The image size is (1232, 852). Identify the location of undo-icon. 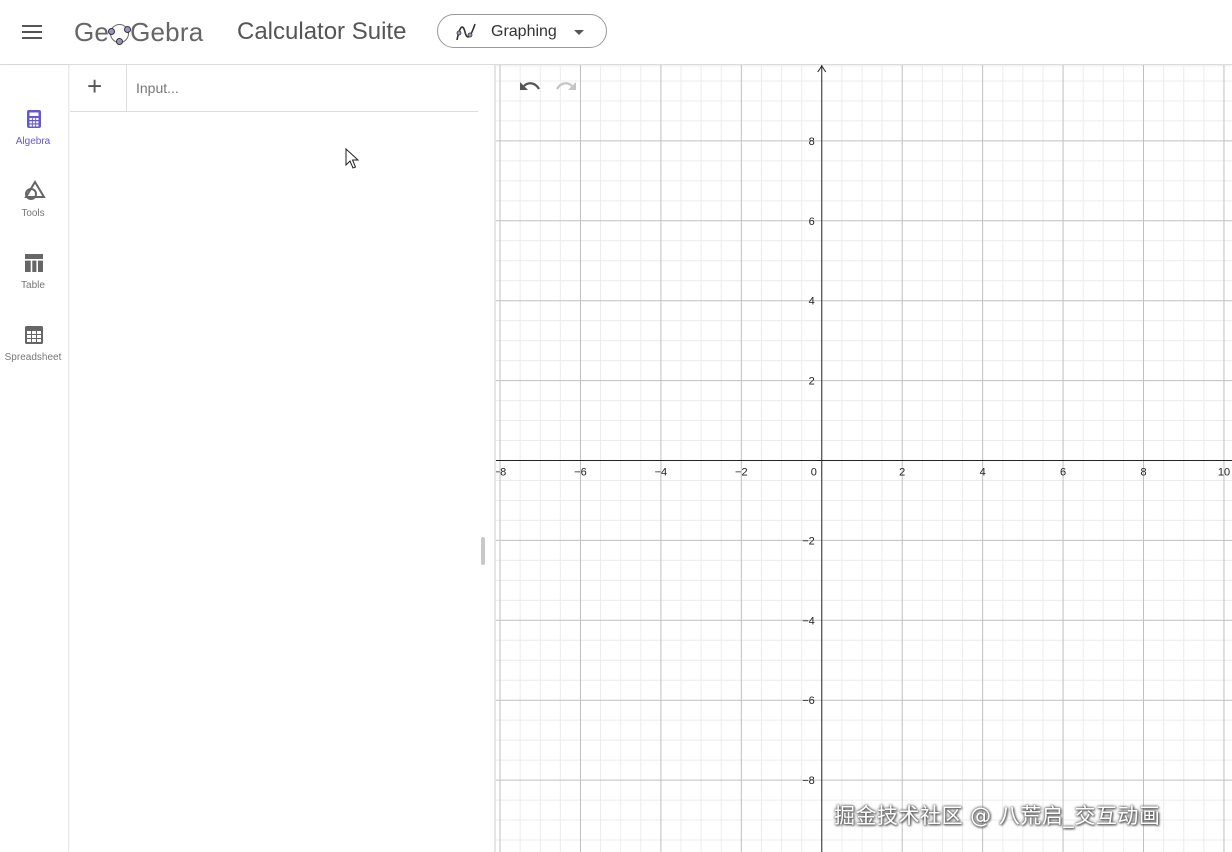
(530, 86).